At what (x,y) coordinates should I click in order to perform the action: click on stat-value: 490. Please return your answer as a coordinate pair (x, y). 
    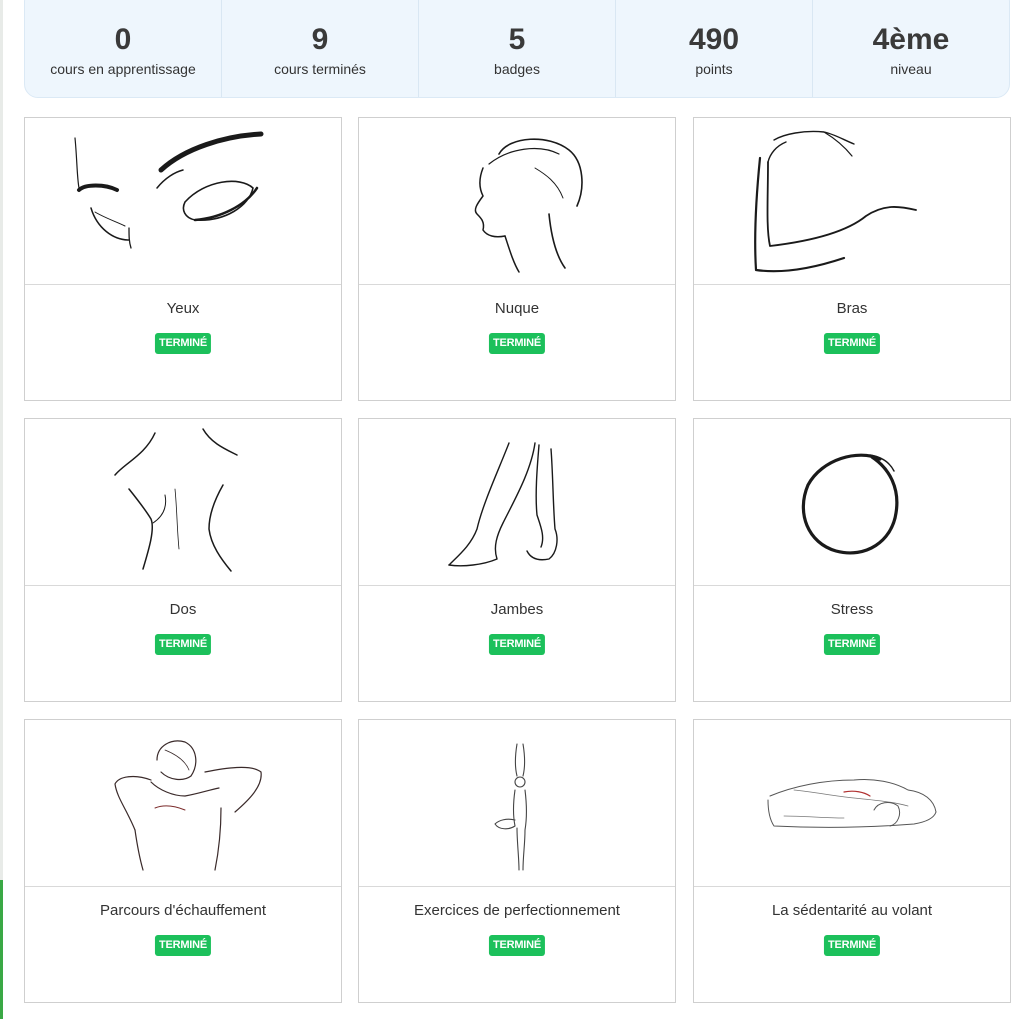
    Looking at the image, I should click on (714, 39).